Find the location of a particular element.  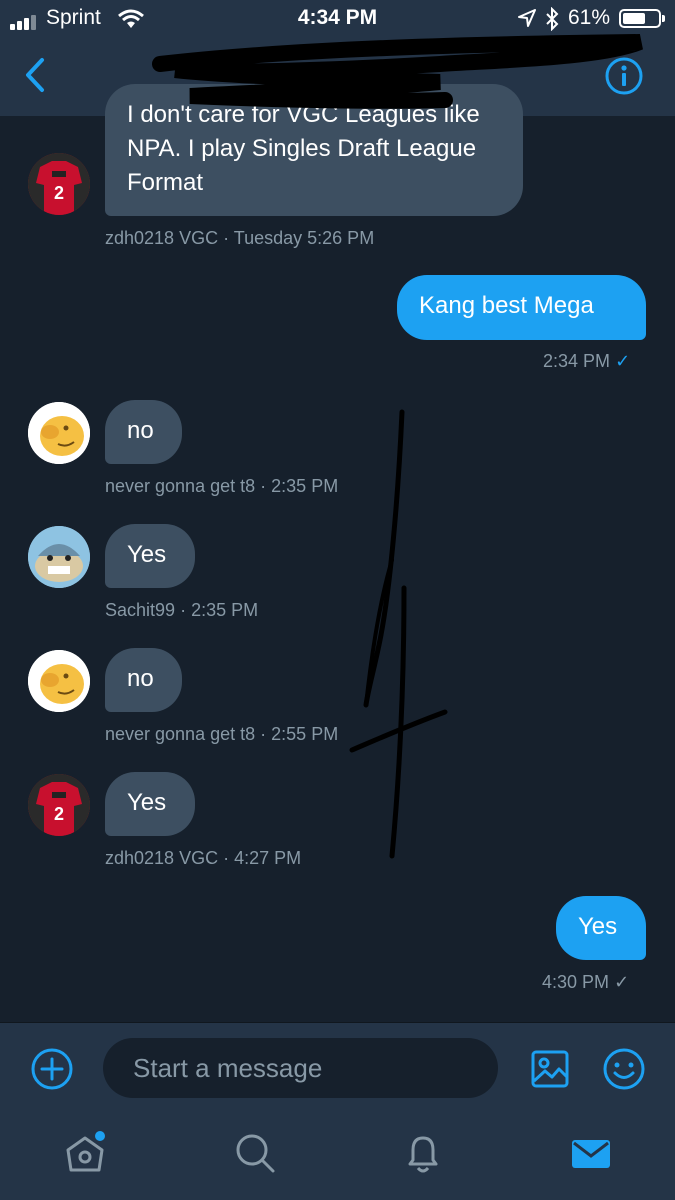

pokemon-avatar-icon is located at coordinates (59, 557).